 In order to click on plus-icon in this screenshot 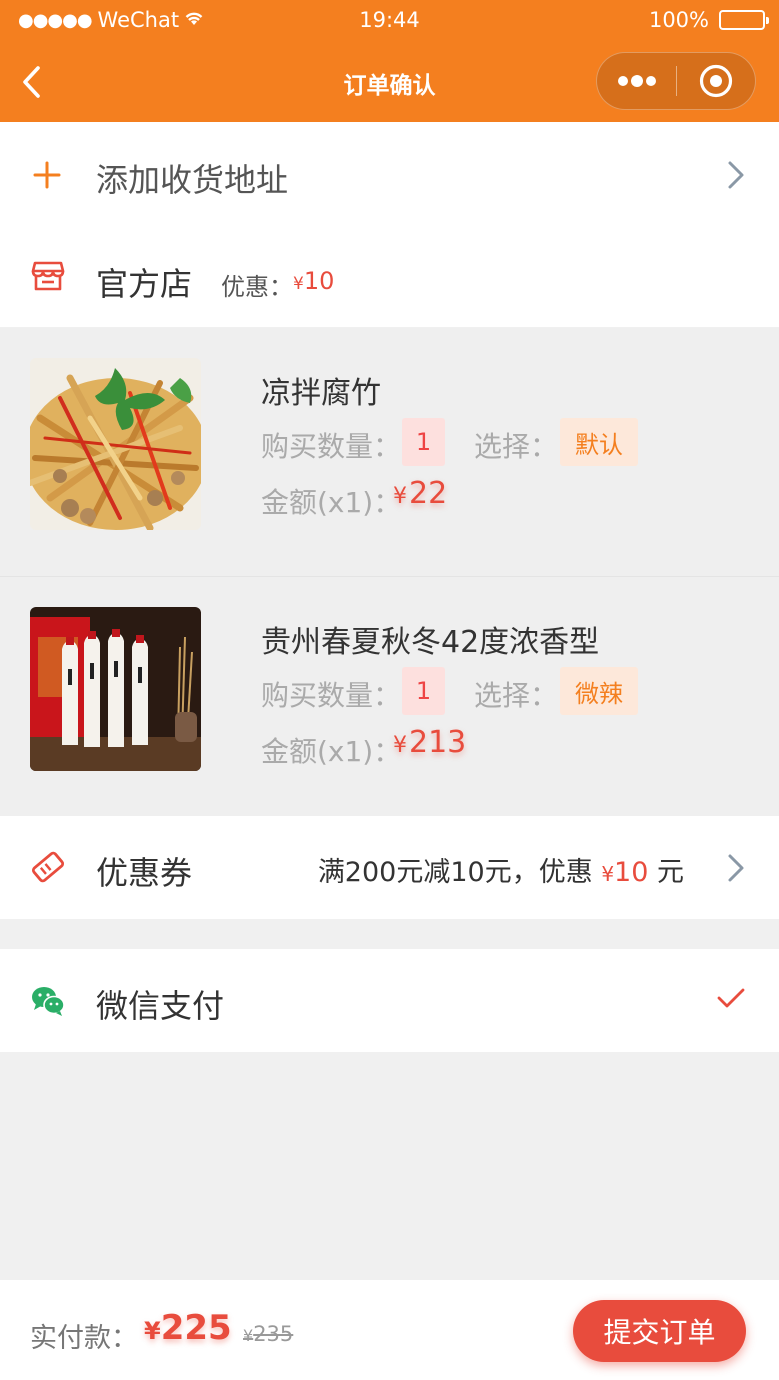, I will do `click(47, 175)`.